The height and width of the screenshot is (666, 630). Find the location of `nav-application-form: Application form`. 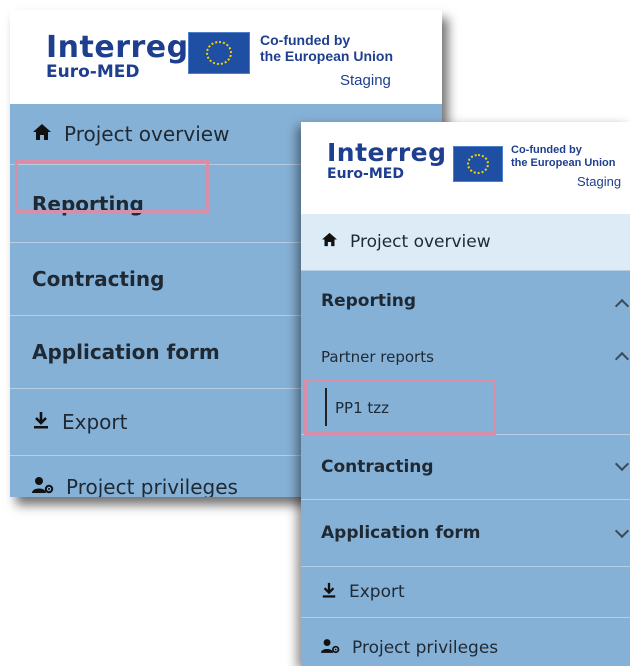

nav-application-form: Application form is located at coordinates (465, 533).